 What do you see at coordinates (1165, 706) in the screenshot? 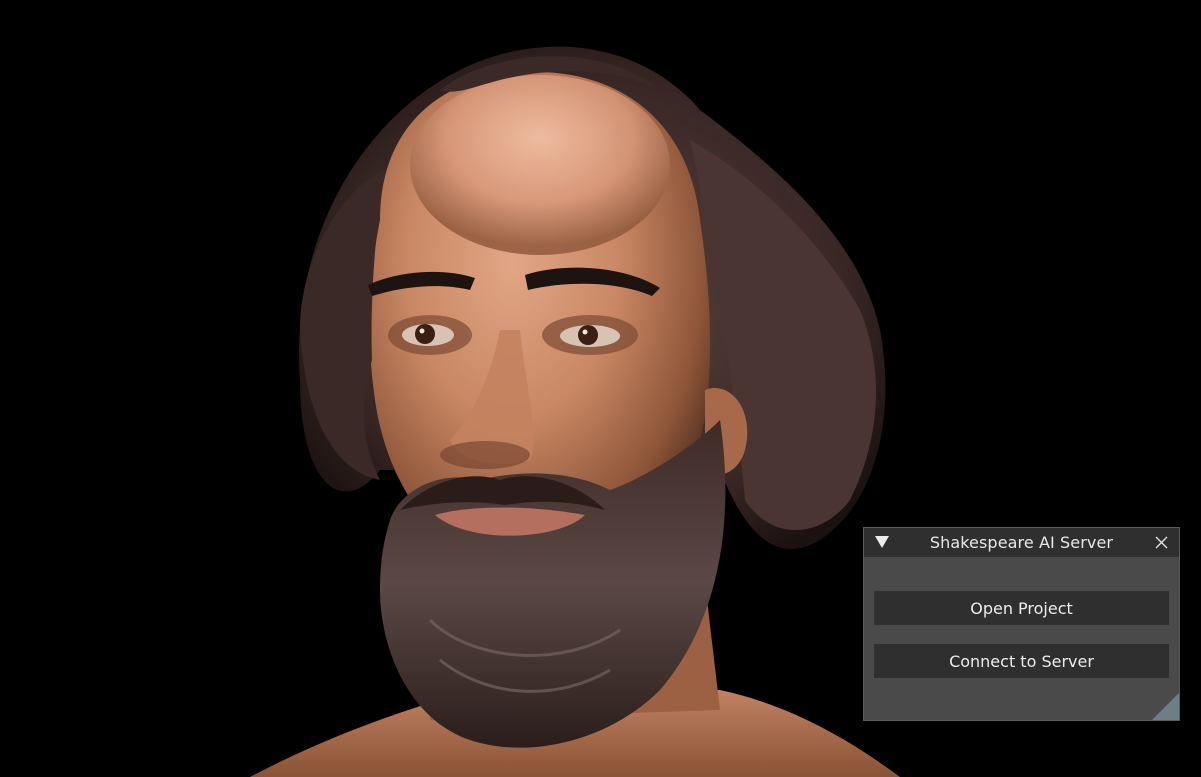
I see `resize-grip` at bounding box center [1165, 706].